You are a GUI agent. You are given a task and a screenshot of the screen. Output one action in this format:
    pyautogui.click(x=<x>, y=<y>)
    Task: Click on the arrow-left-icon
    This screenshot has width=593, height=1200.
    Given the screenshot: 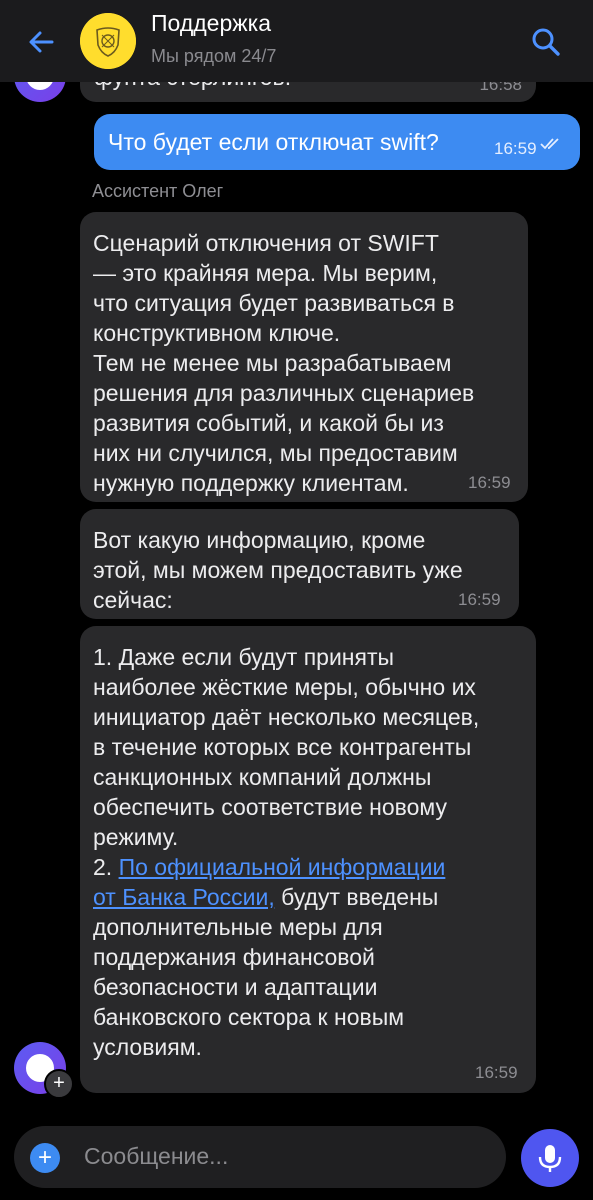 What is the action you would take?
    pyautogui.click(x=42, y=42)
    